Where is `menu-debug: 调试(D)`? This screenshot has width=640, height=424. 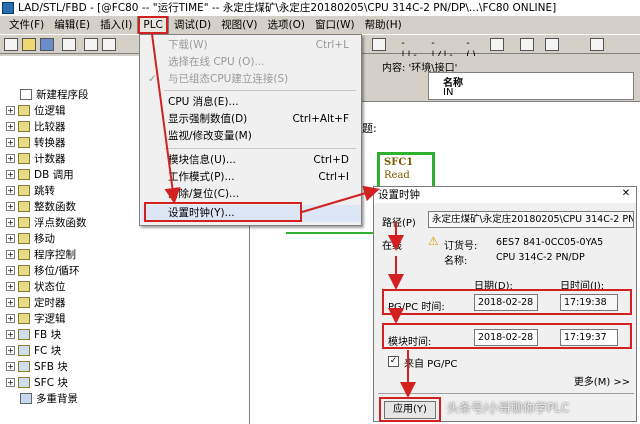 menu-debug: 调试(D) is located at coordinates (192, 25).